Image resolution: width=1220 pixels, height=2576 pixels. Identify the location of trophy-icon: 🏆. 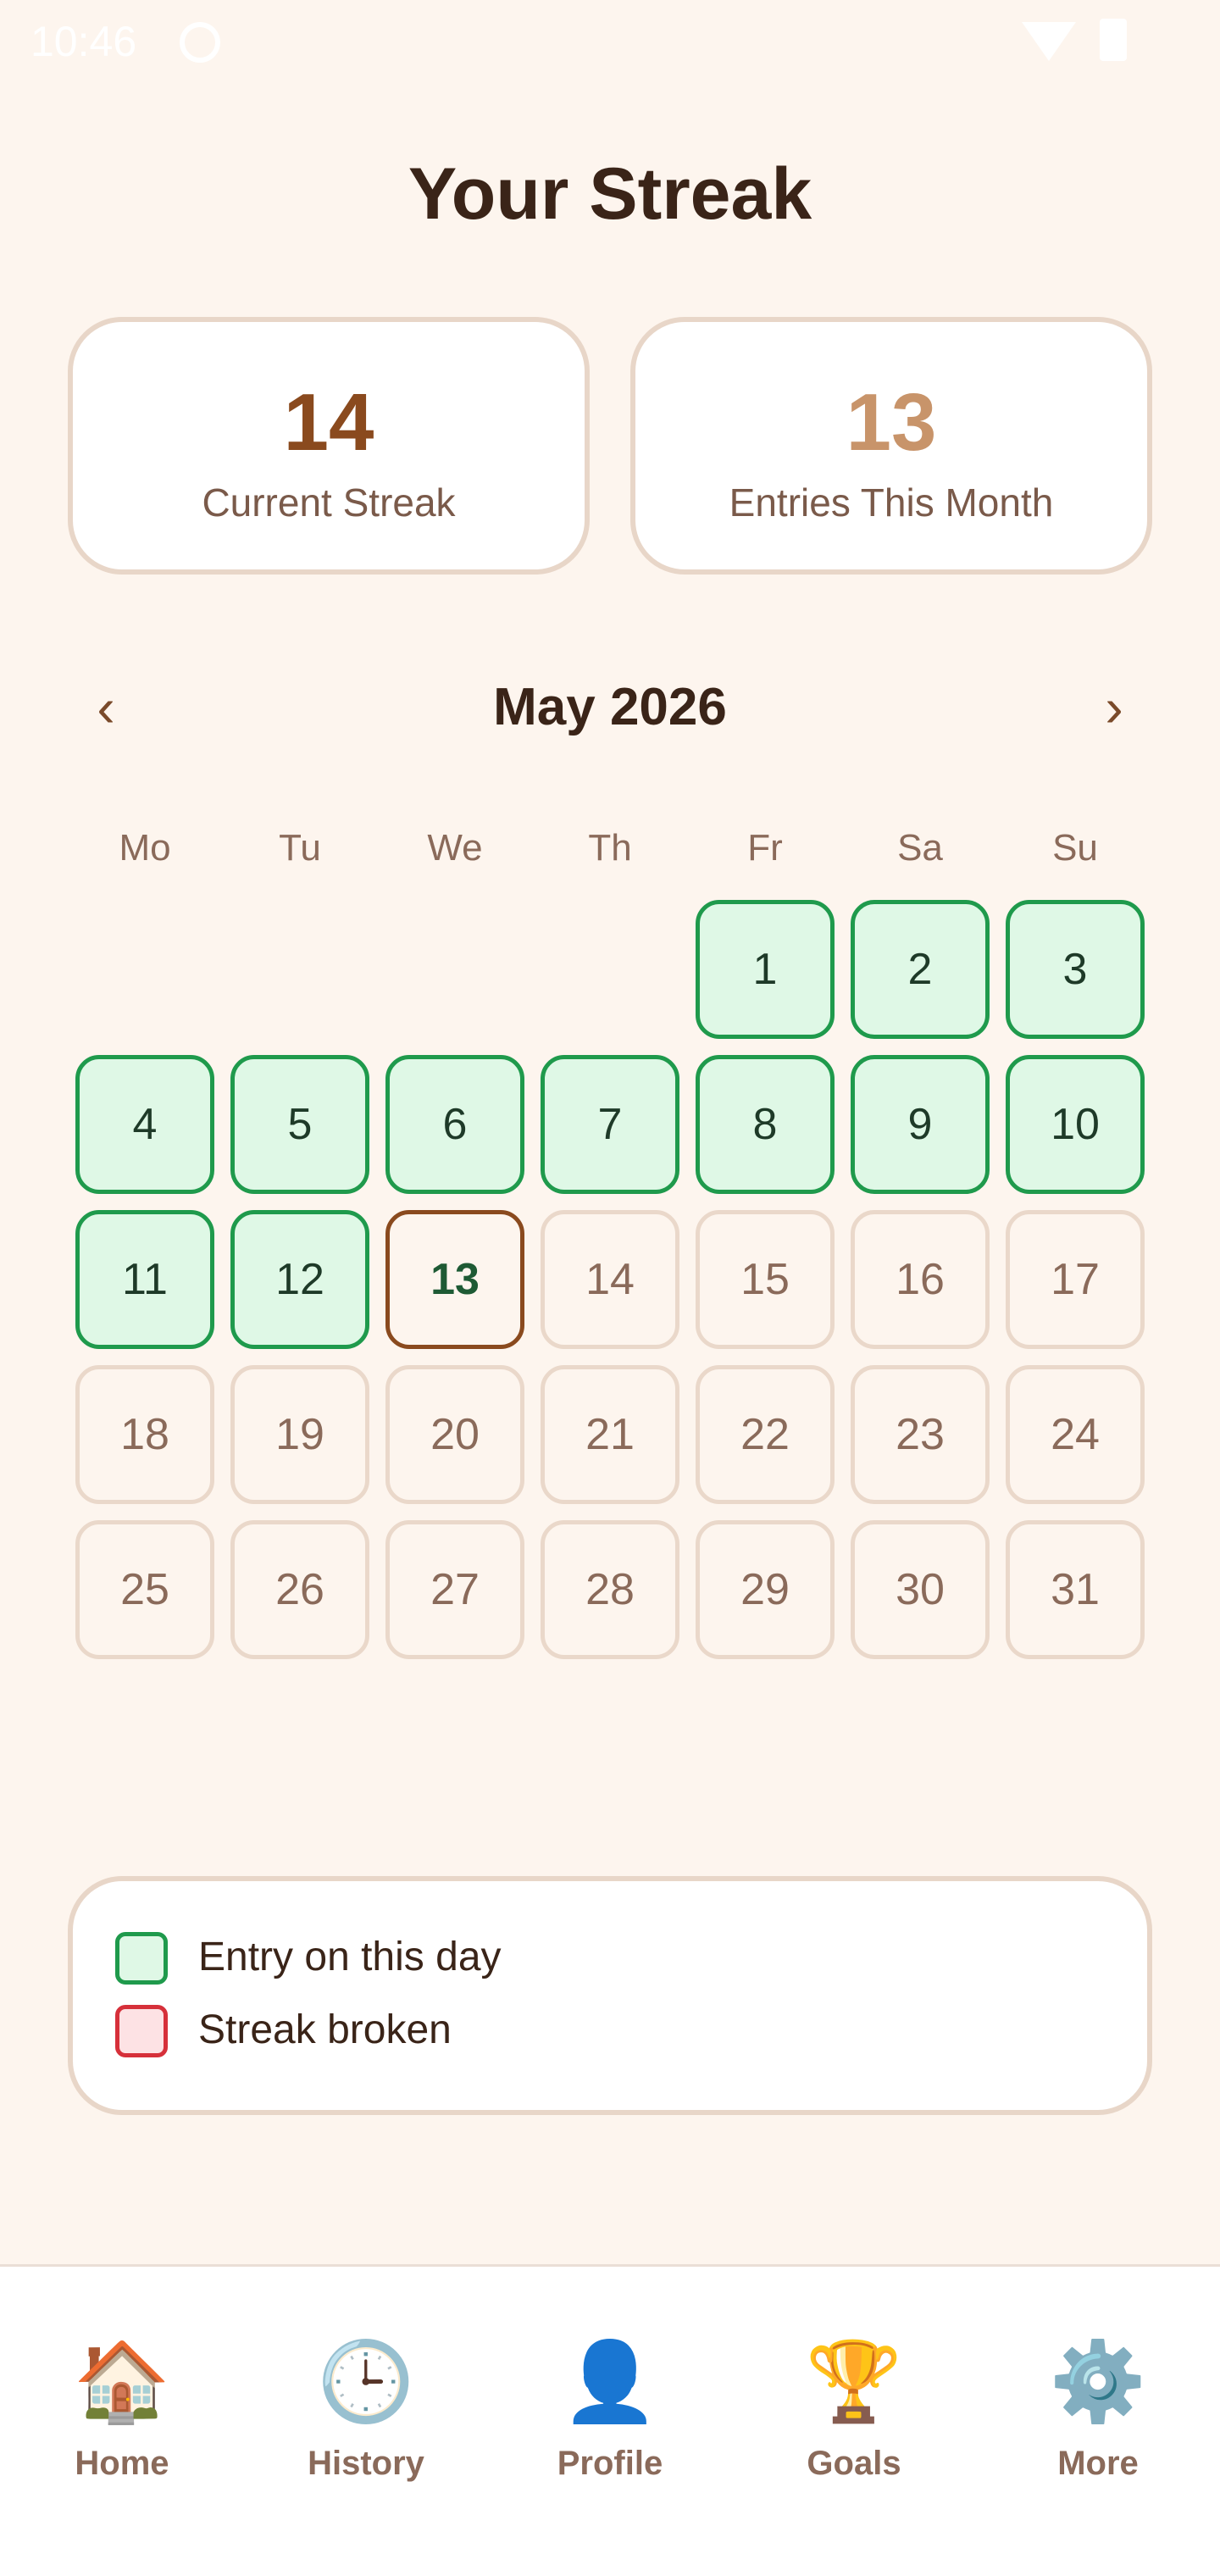
(854, 2382).